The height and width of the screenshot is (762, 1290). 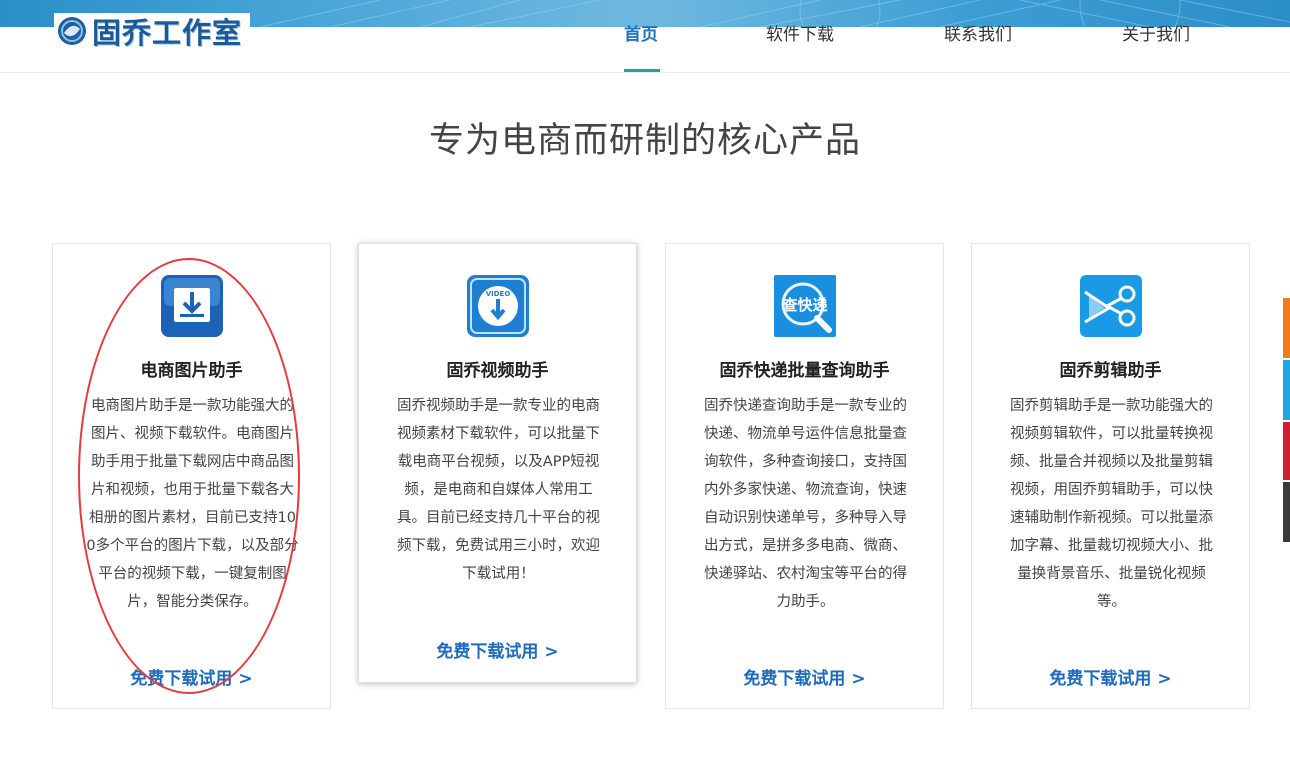 I want to click on video-icon-label: VIDEO, so click(x=497, y=294).